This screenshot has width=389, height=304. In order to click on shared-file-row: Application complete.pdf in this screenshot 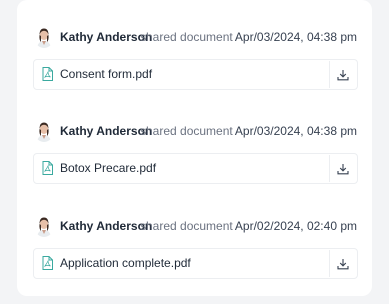, I will do `click(195, 263)`.